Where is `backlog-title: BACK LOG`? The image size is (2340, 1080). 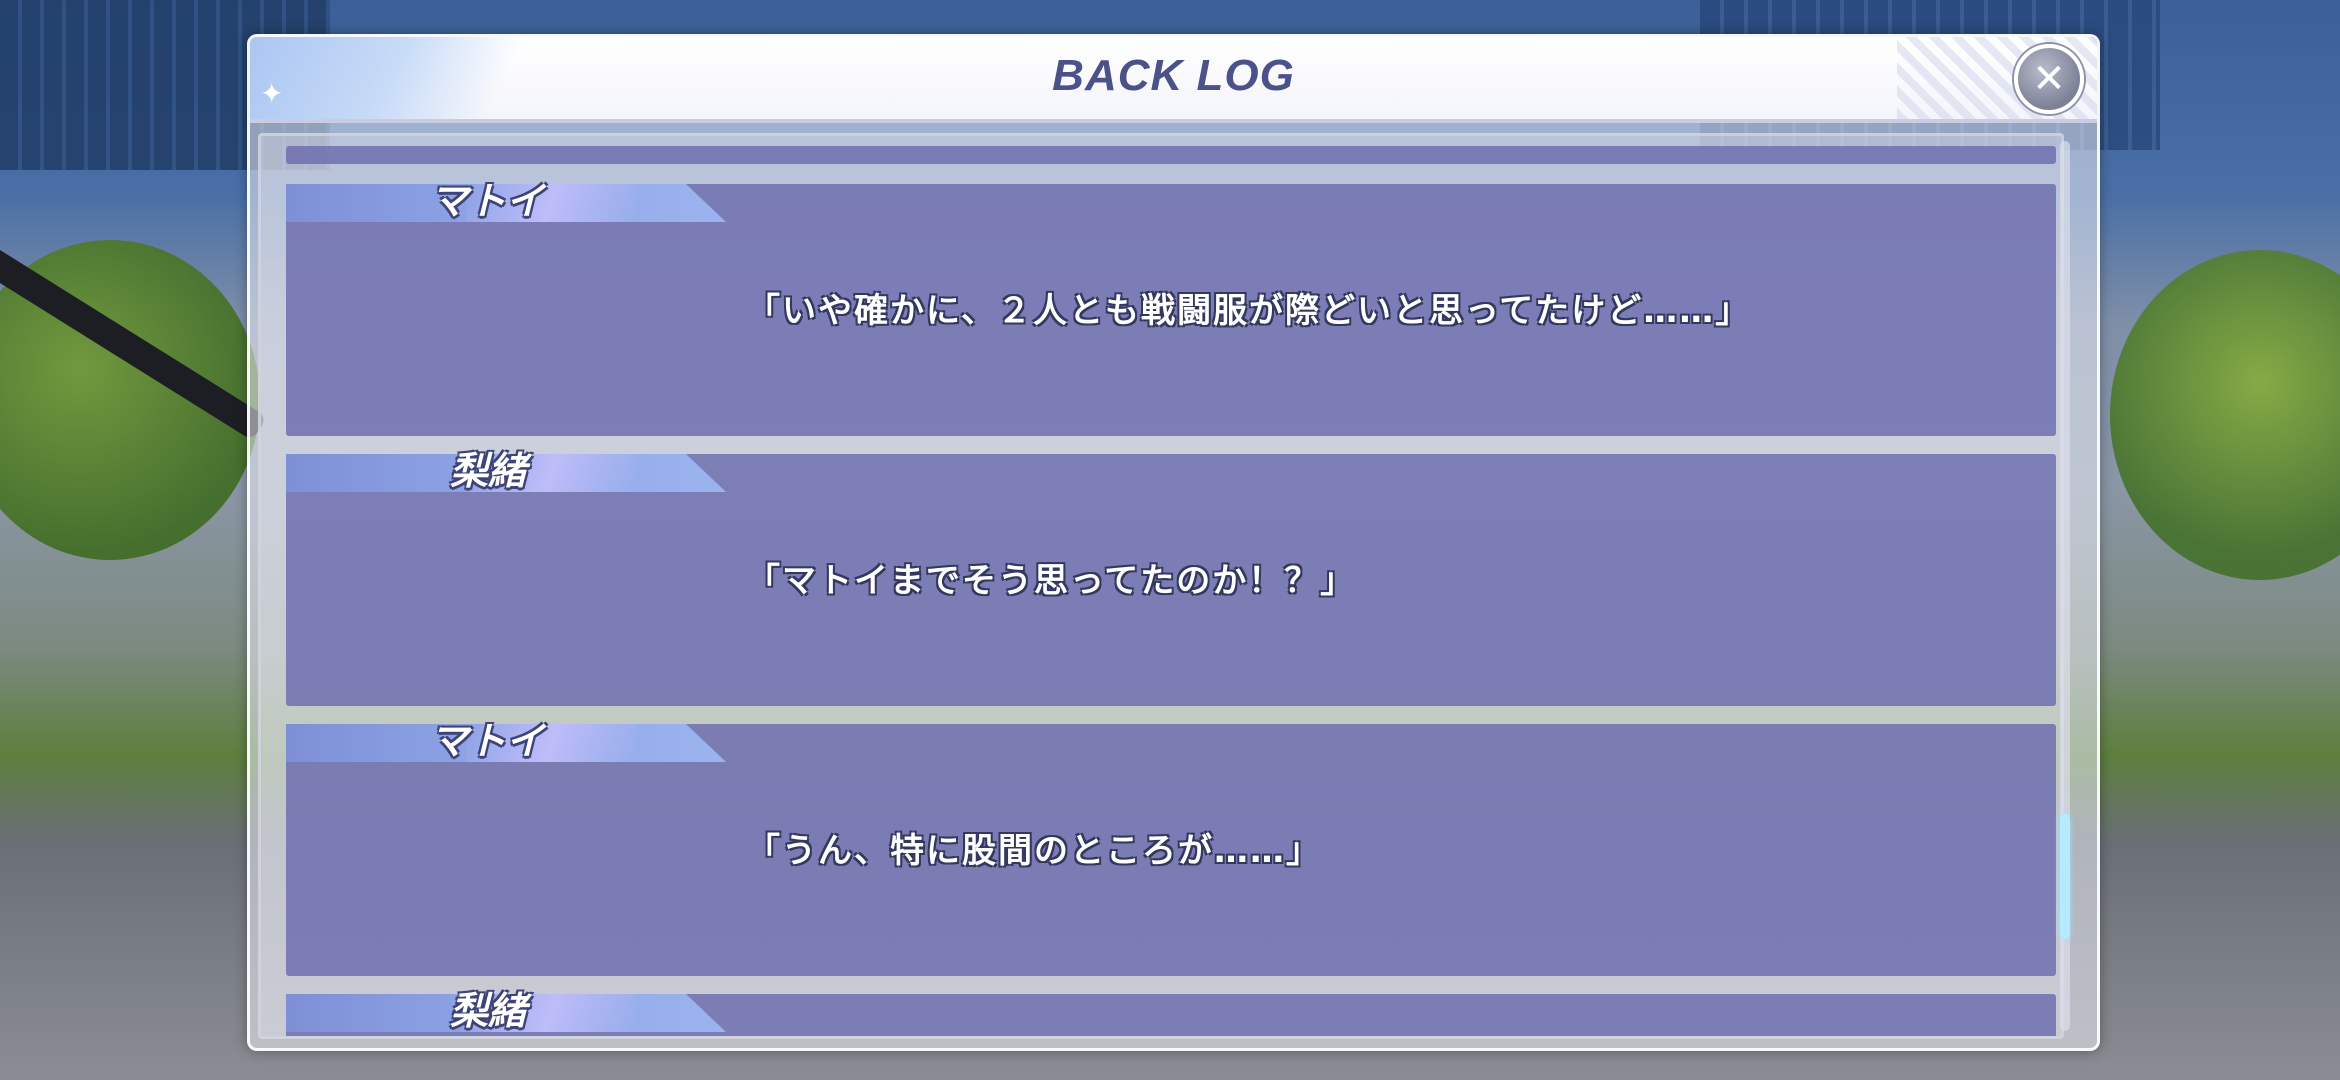 backlog-title: BACK LOG is located at coordinates (1173, 75).